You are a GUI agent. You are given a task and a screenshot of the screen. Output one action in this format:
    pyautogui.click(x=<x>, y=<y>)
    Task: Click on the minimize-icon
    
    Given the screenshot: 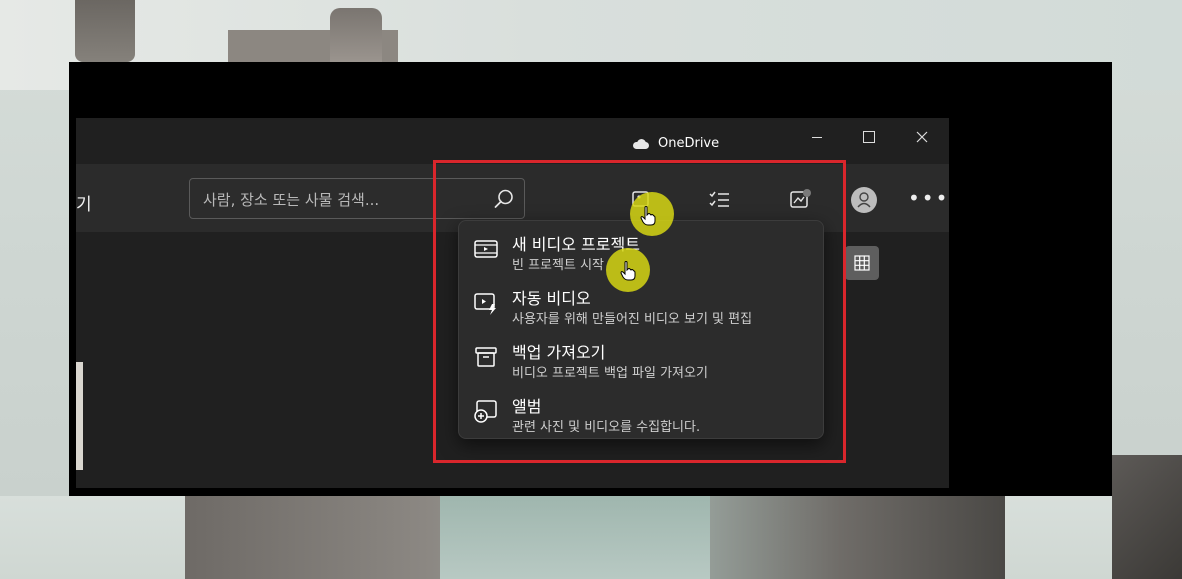 What is the action you would take?
    pyautogui.click(x=817, y=137)
    